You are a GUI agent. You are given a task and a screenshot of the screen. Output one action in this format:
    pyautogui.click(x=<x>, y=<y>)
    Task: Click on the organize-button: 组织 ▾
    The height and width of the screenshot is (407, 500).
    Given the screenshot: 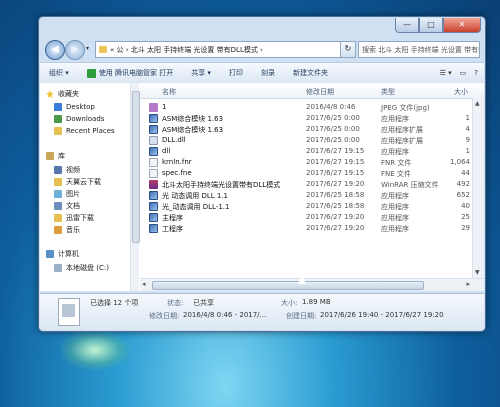 What is the action you would take?
    pyautogui.click(x=59, y=73)
    